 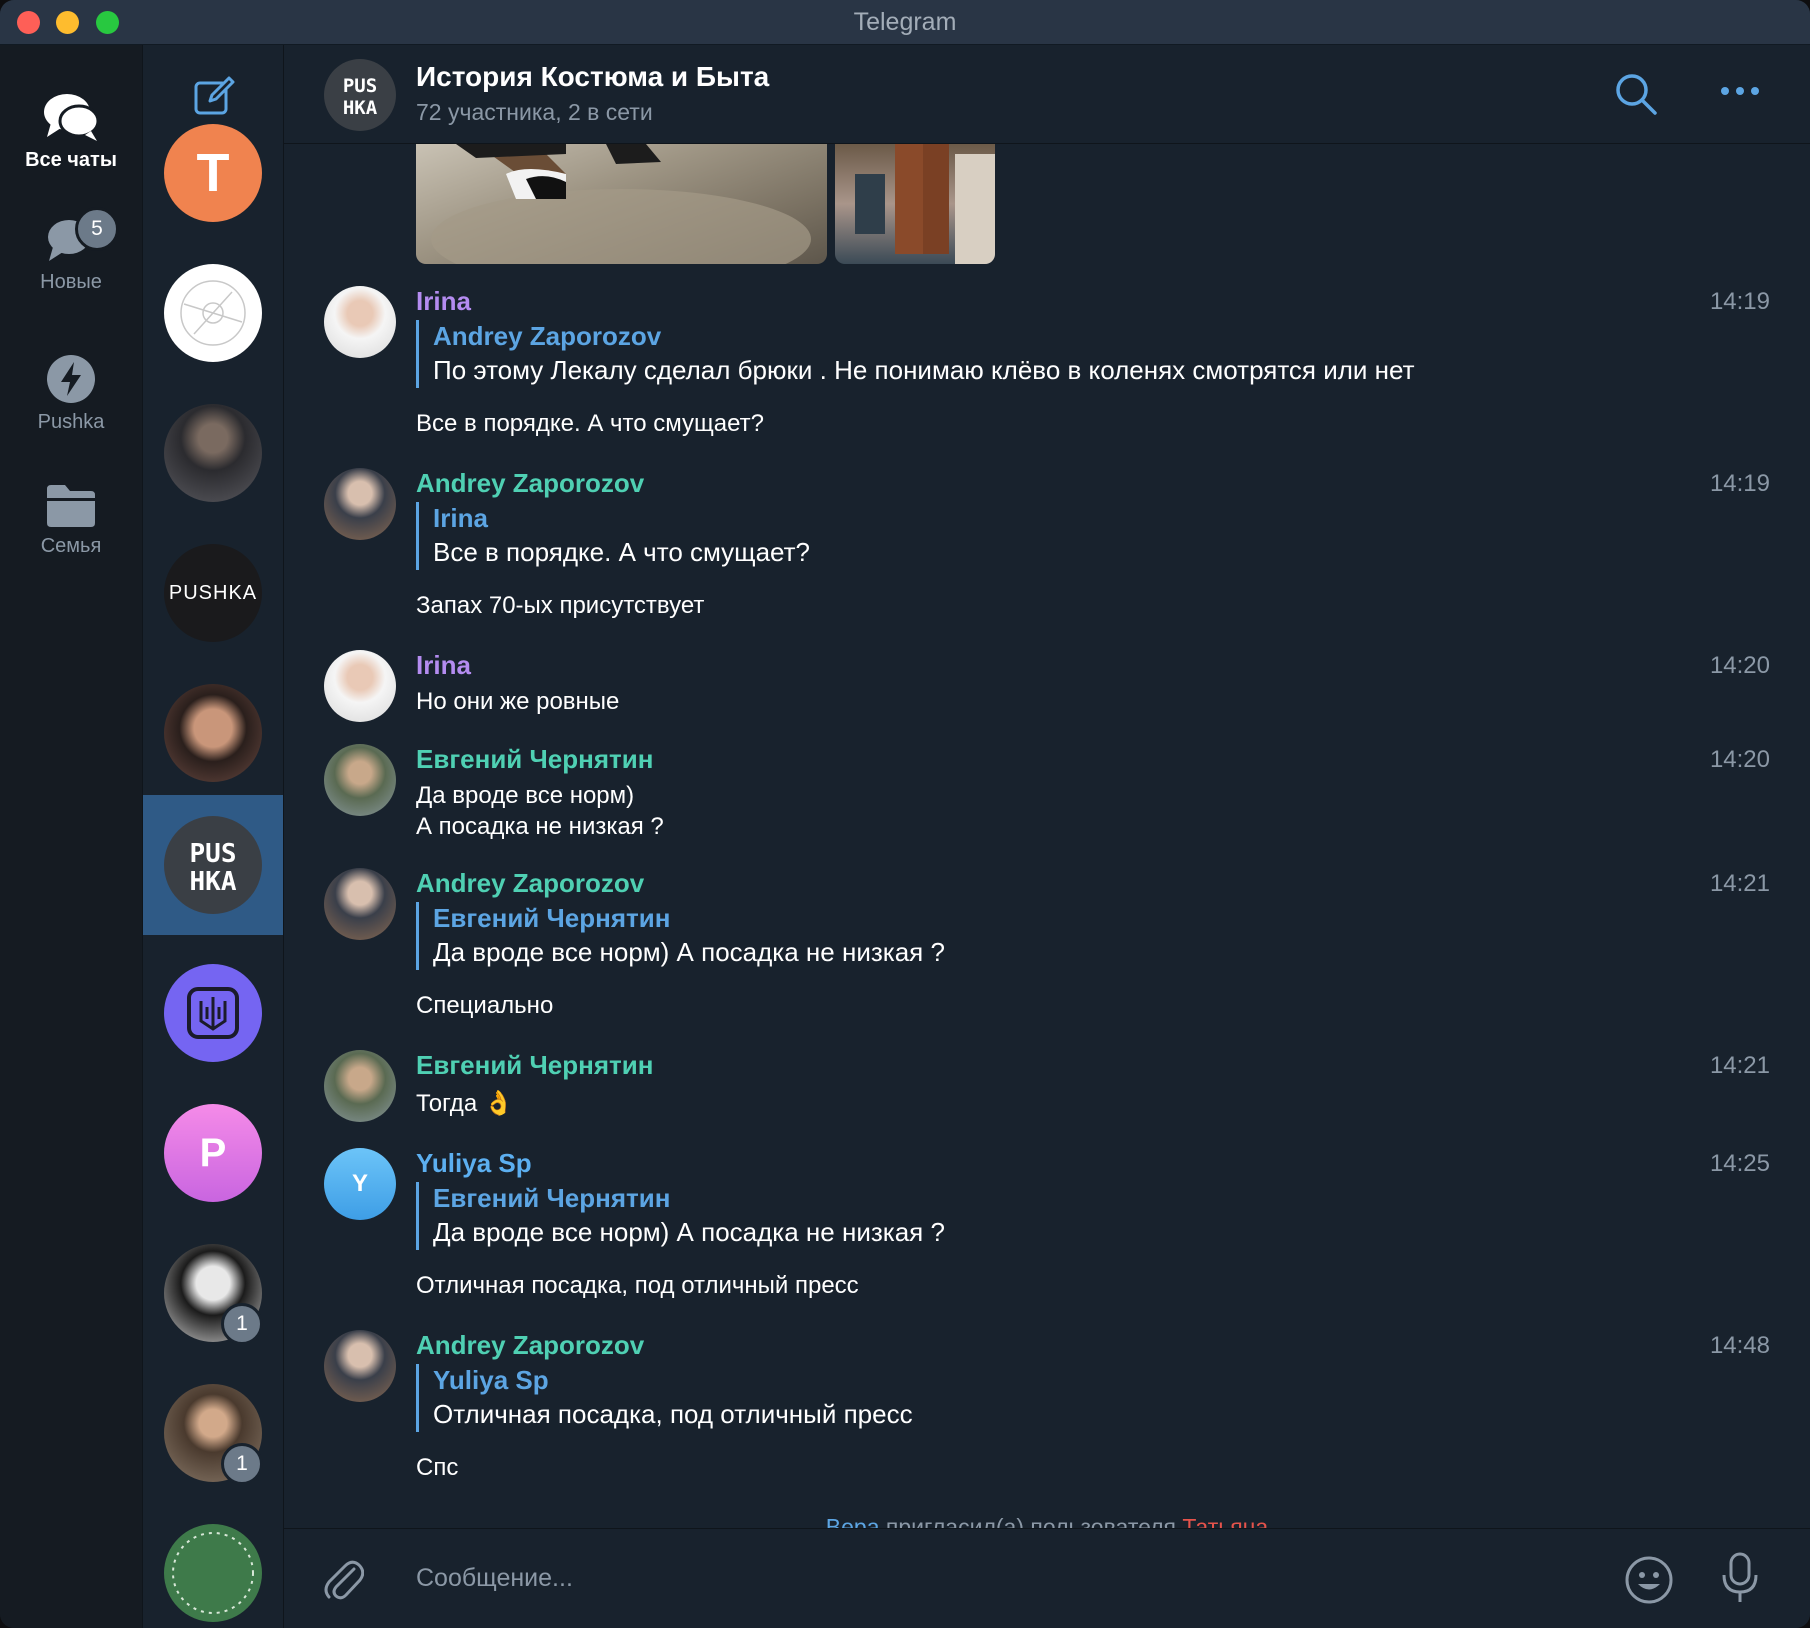 What do you see at coordinates (437, 1467) in the screenshot?
I see `message-text: Спс` at bounding box center [437, 1467].